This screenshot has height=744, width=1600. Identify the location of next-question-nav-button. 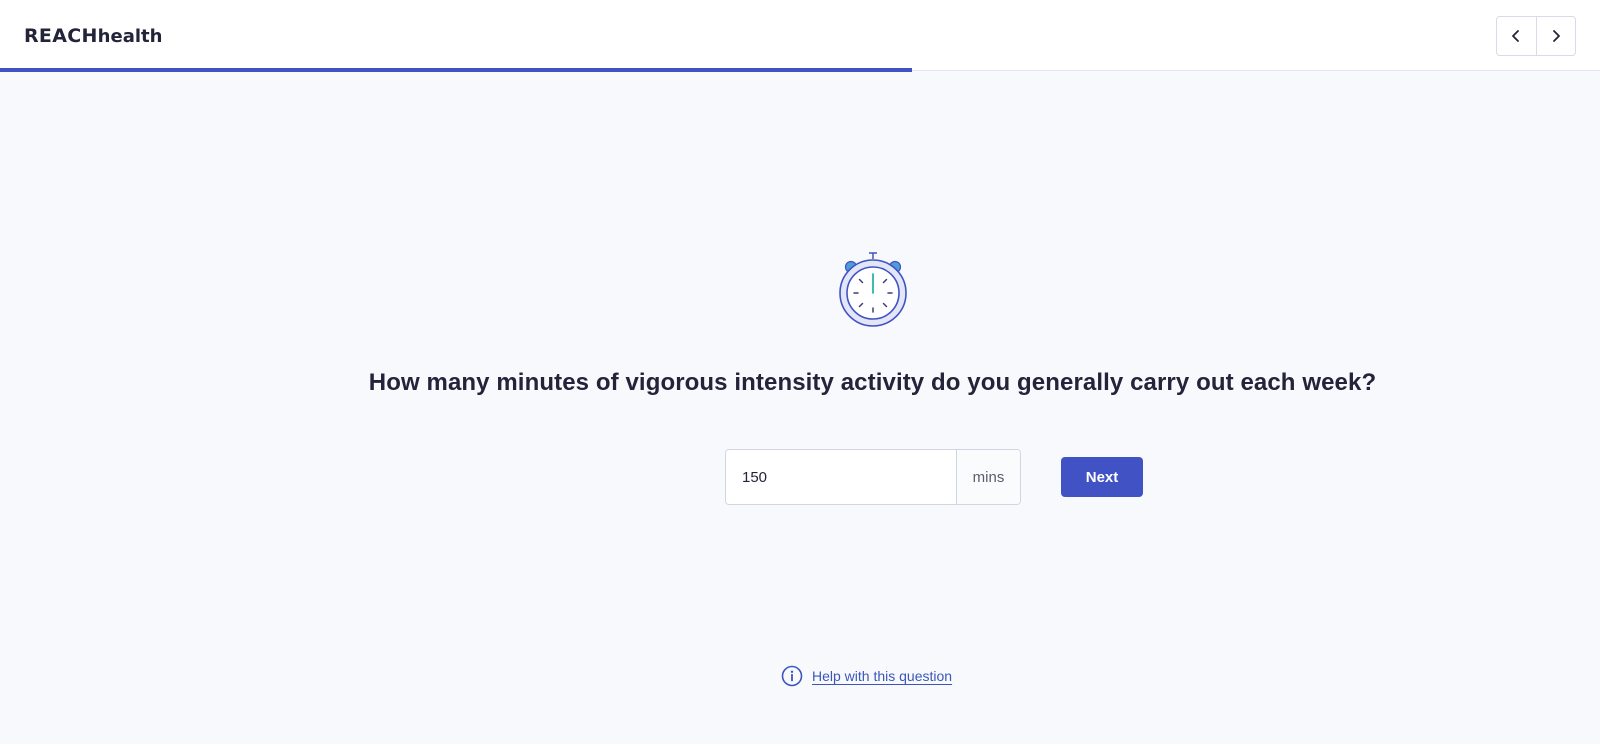
(1555, 36).